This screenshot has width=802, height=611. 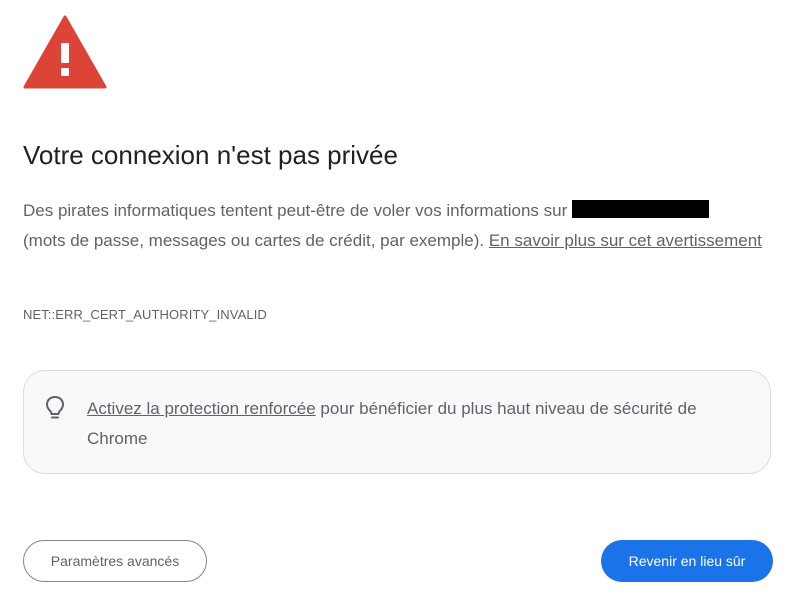 What do you see at coordinates (687, 561) in the screenshot?
I see `back-to-safety-button: Revenir en lieu sûr` at bounding box center [687, 561].